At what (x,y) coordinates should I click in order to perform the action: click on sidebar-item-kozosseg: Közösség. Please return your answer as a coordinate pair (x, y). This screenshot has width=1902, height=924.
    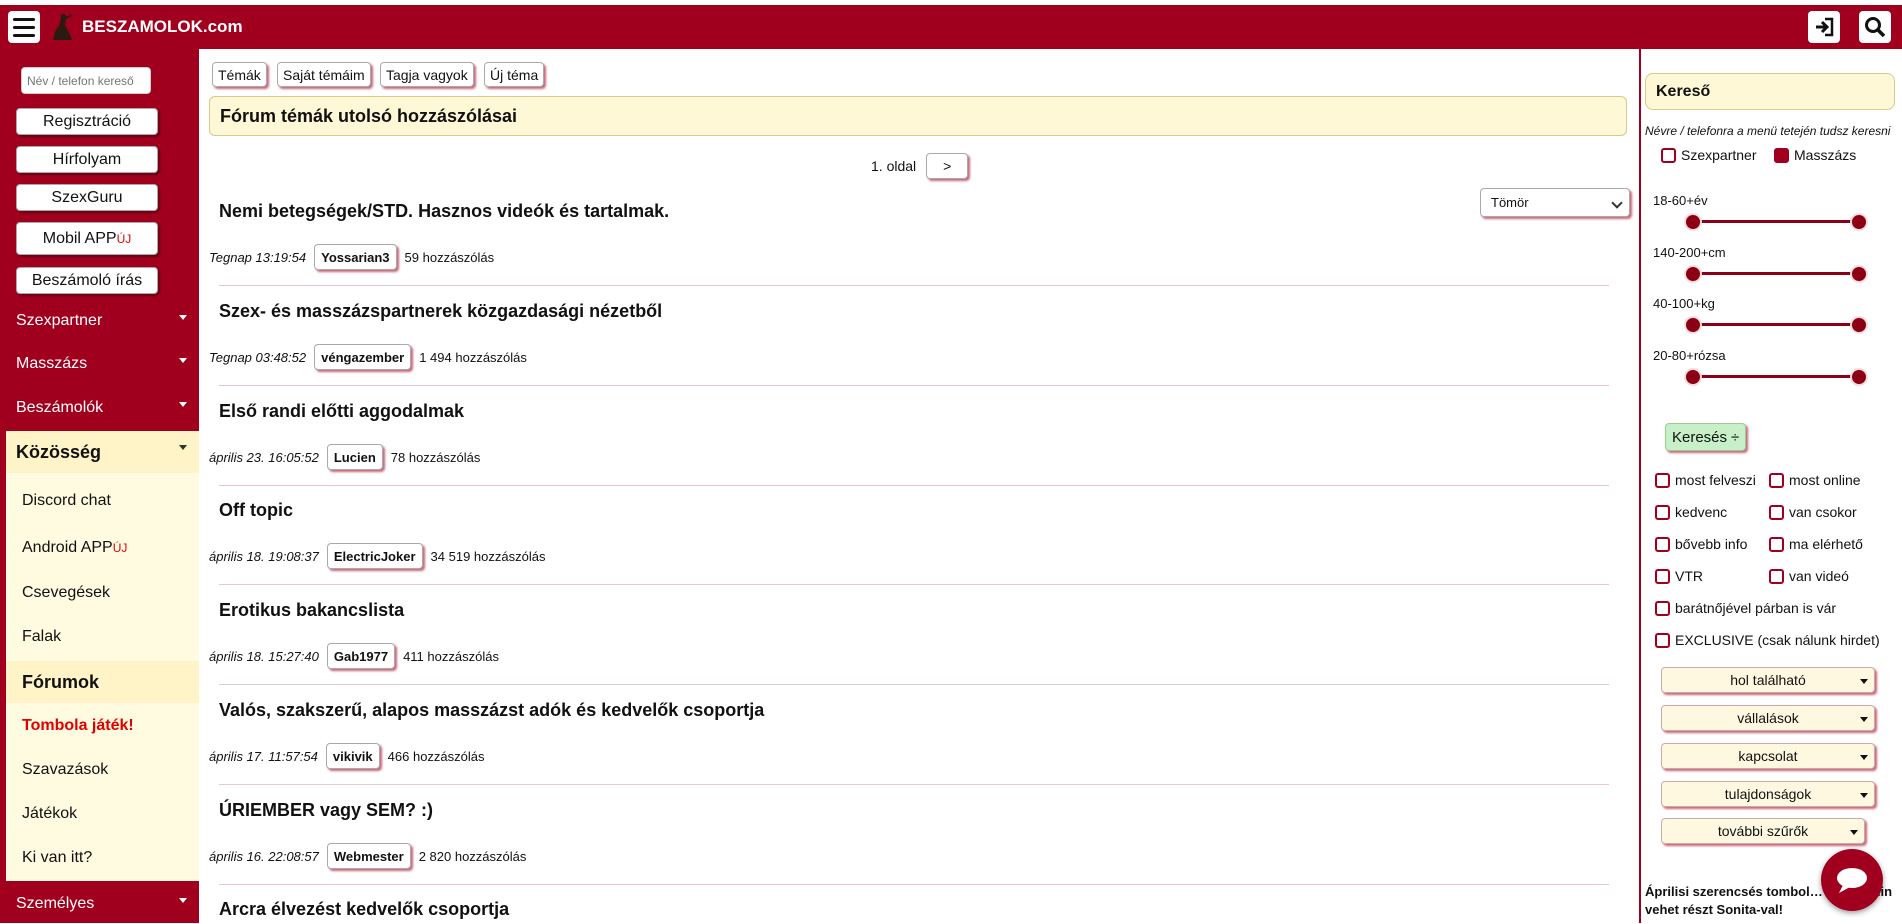
    Looking at the image, I should click on (102, 452).